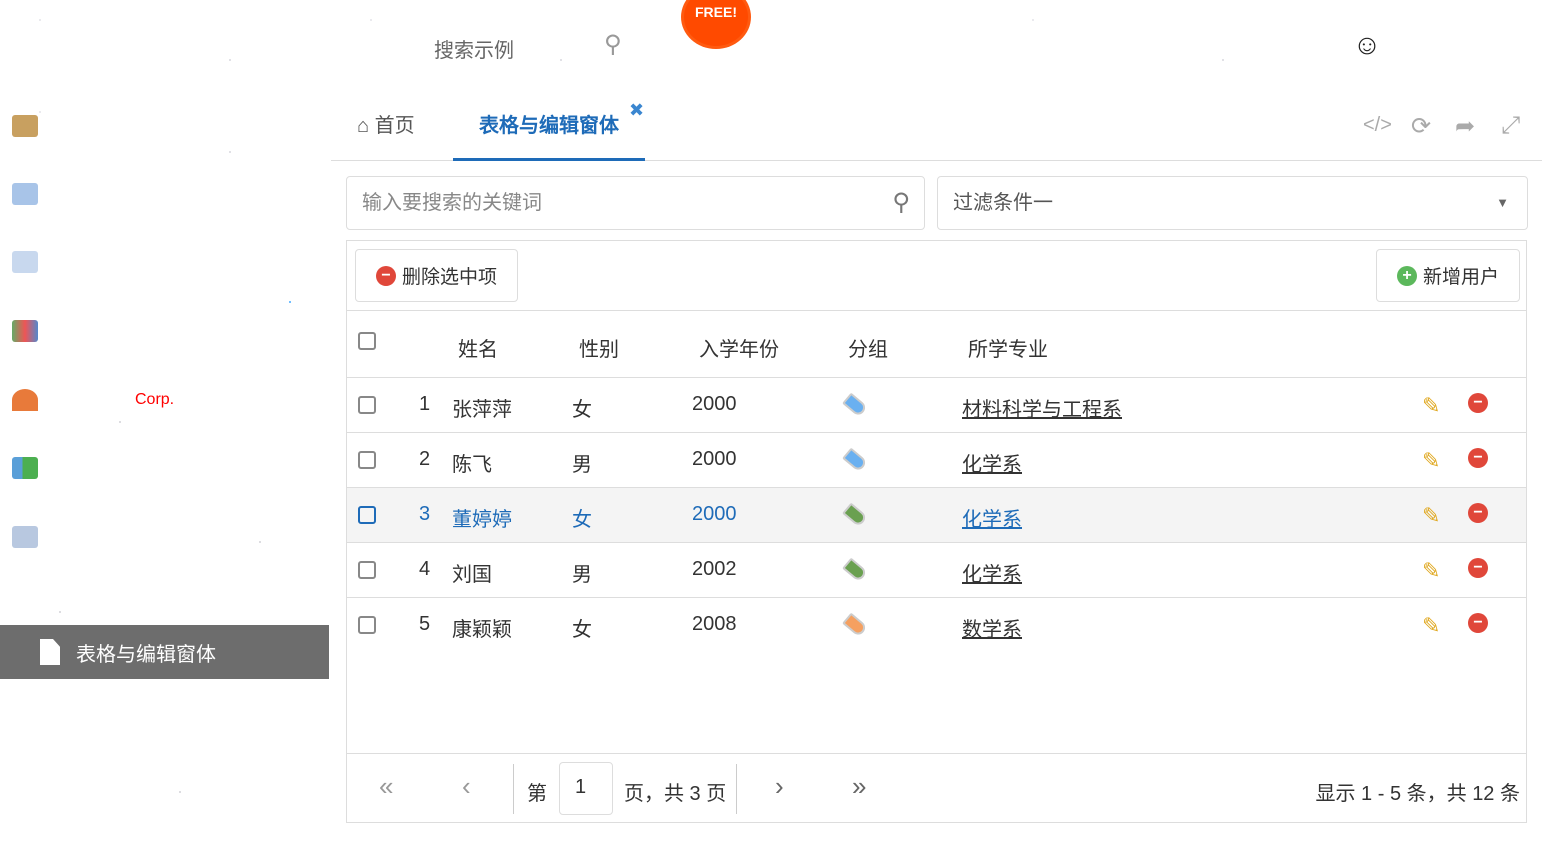  What do you see at coordinates (478, 347) in the screenshot?
I see `column-header: 姓名` at bounding box center [478, 347].